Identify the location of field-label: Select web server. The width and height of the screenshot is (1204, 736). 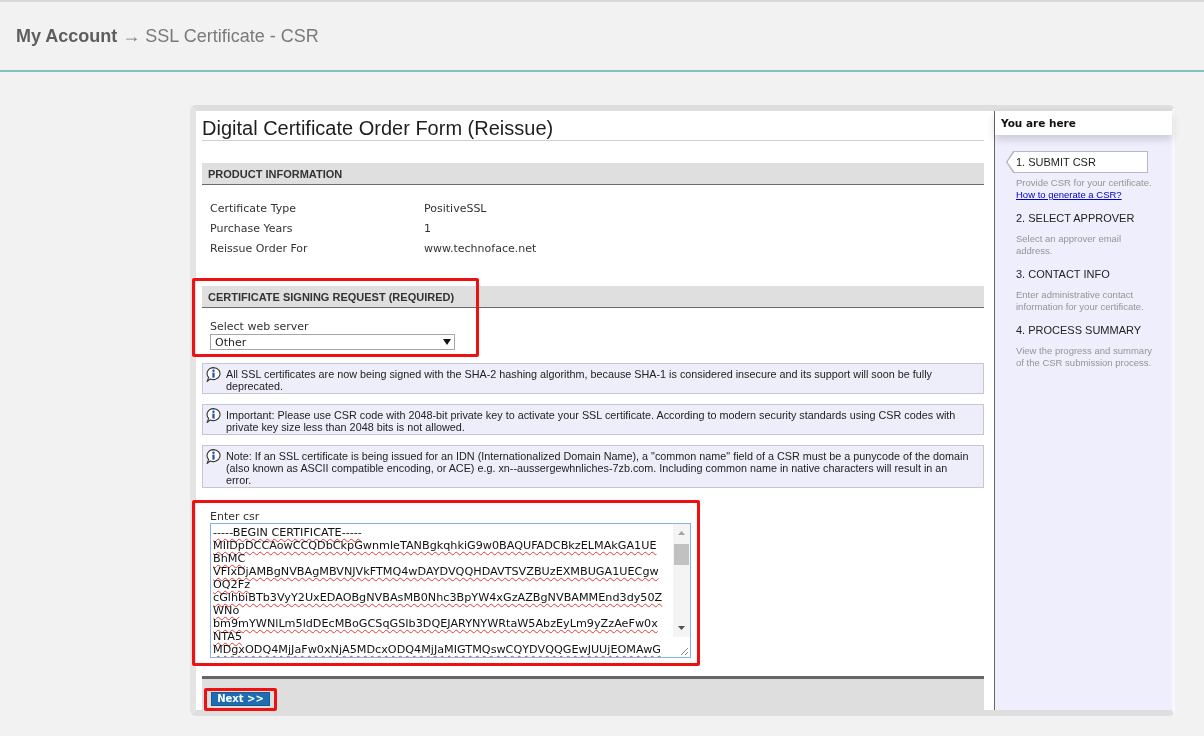
(260, 327).